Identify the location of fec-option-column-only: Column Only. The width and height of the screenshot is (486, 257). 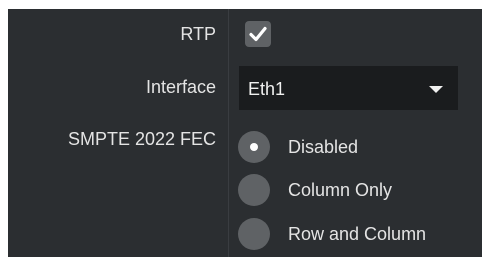
(358, 191).